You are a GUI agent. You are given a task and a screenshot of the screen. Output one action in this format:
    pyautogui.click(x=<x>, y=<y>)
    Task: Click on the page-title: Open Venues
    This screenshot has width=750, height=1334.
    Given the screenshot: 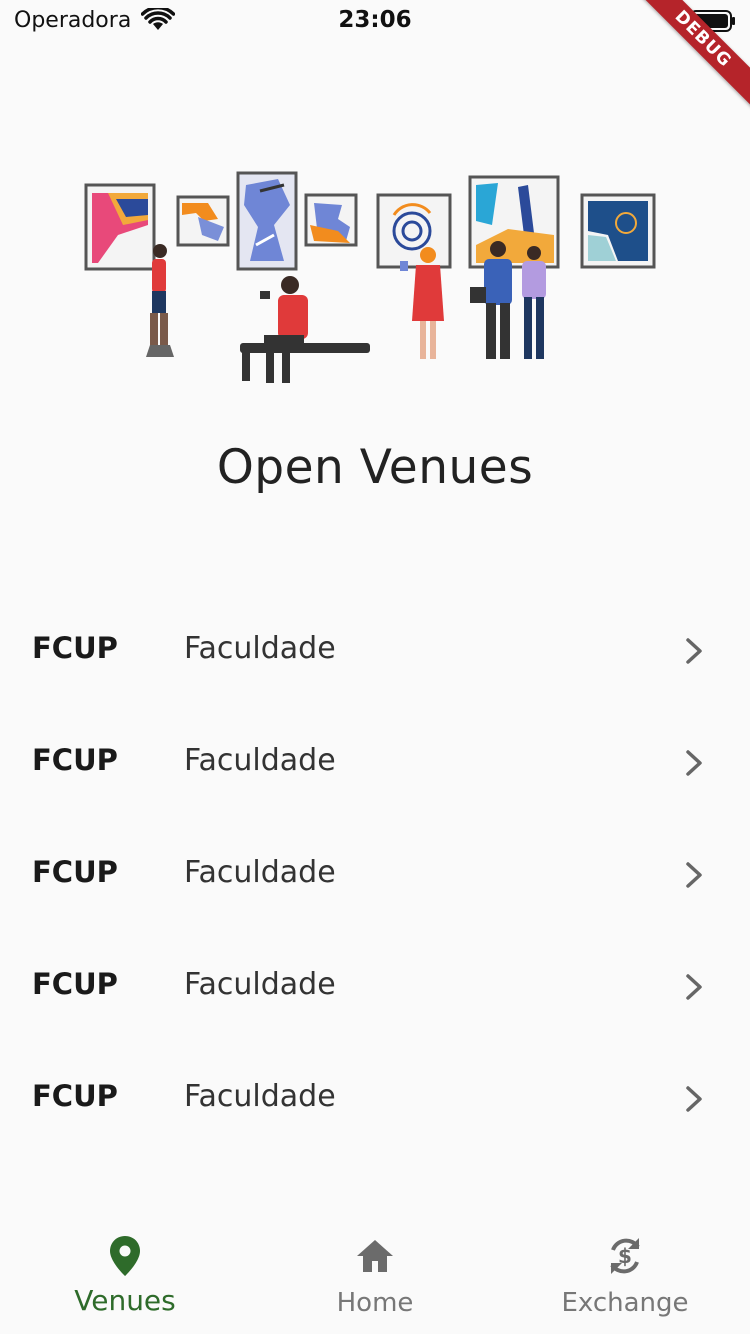 What is the action you would take?
    pyautogui.click(x=375, y=467)
    